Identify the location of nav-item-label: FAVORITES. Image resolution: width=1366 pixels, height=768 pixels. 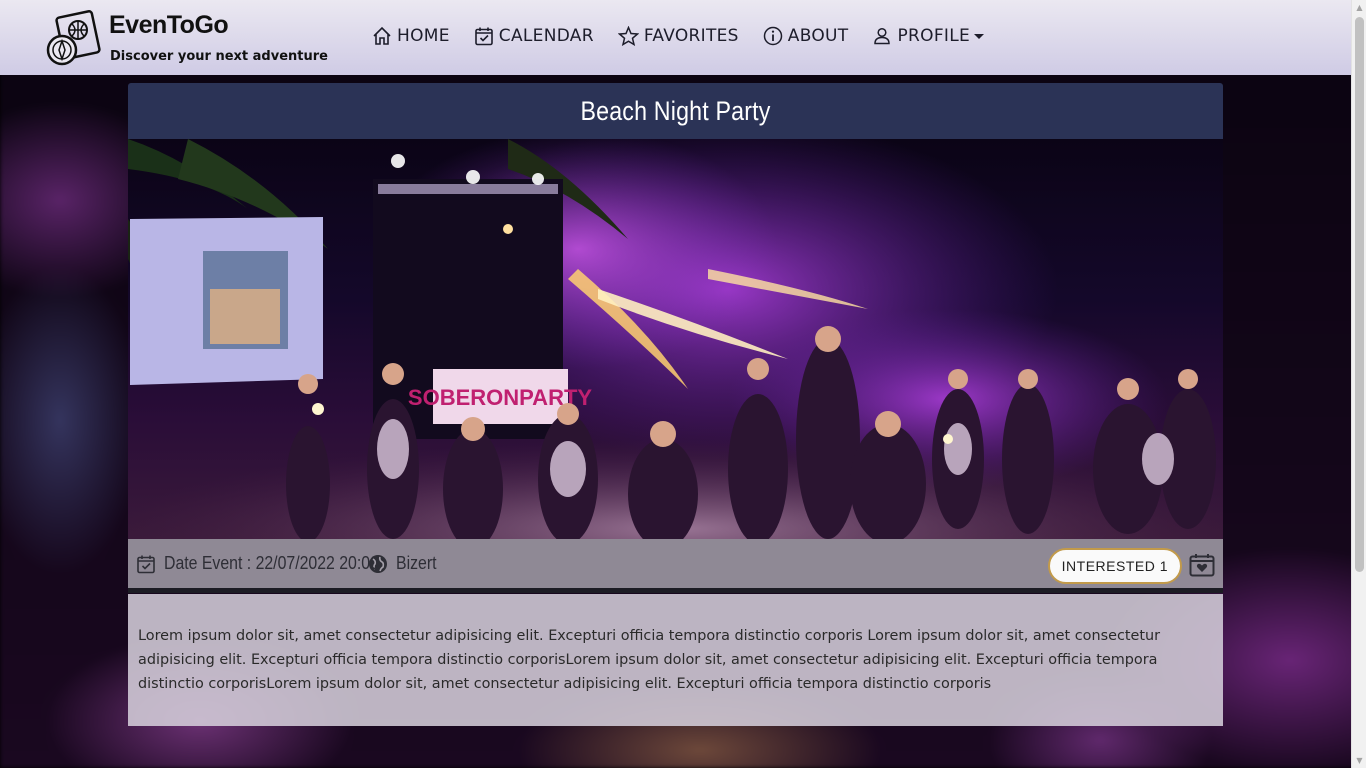
(691, 36).